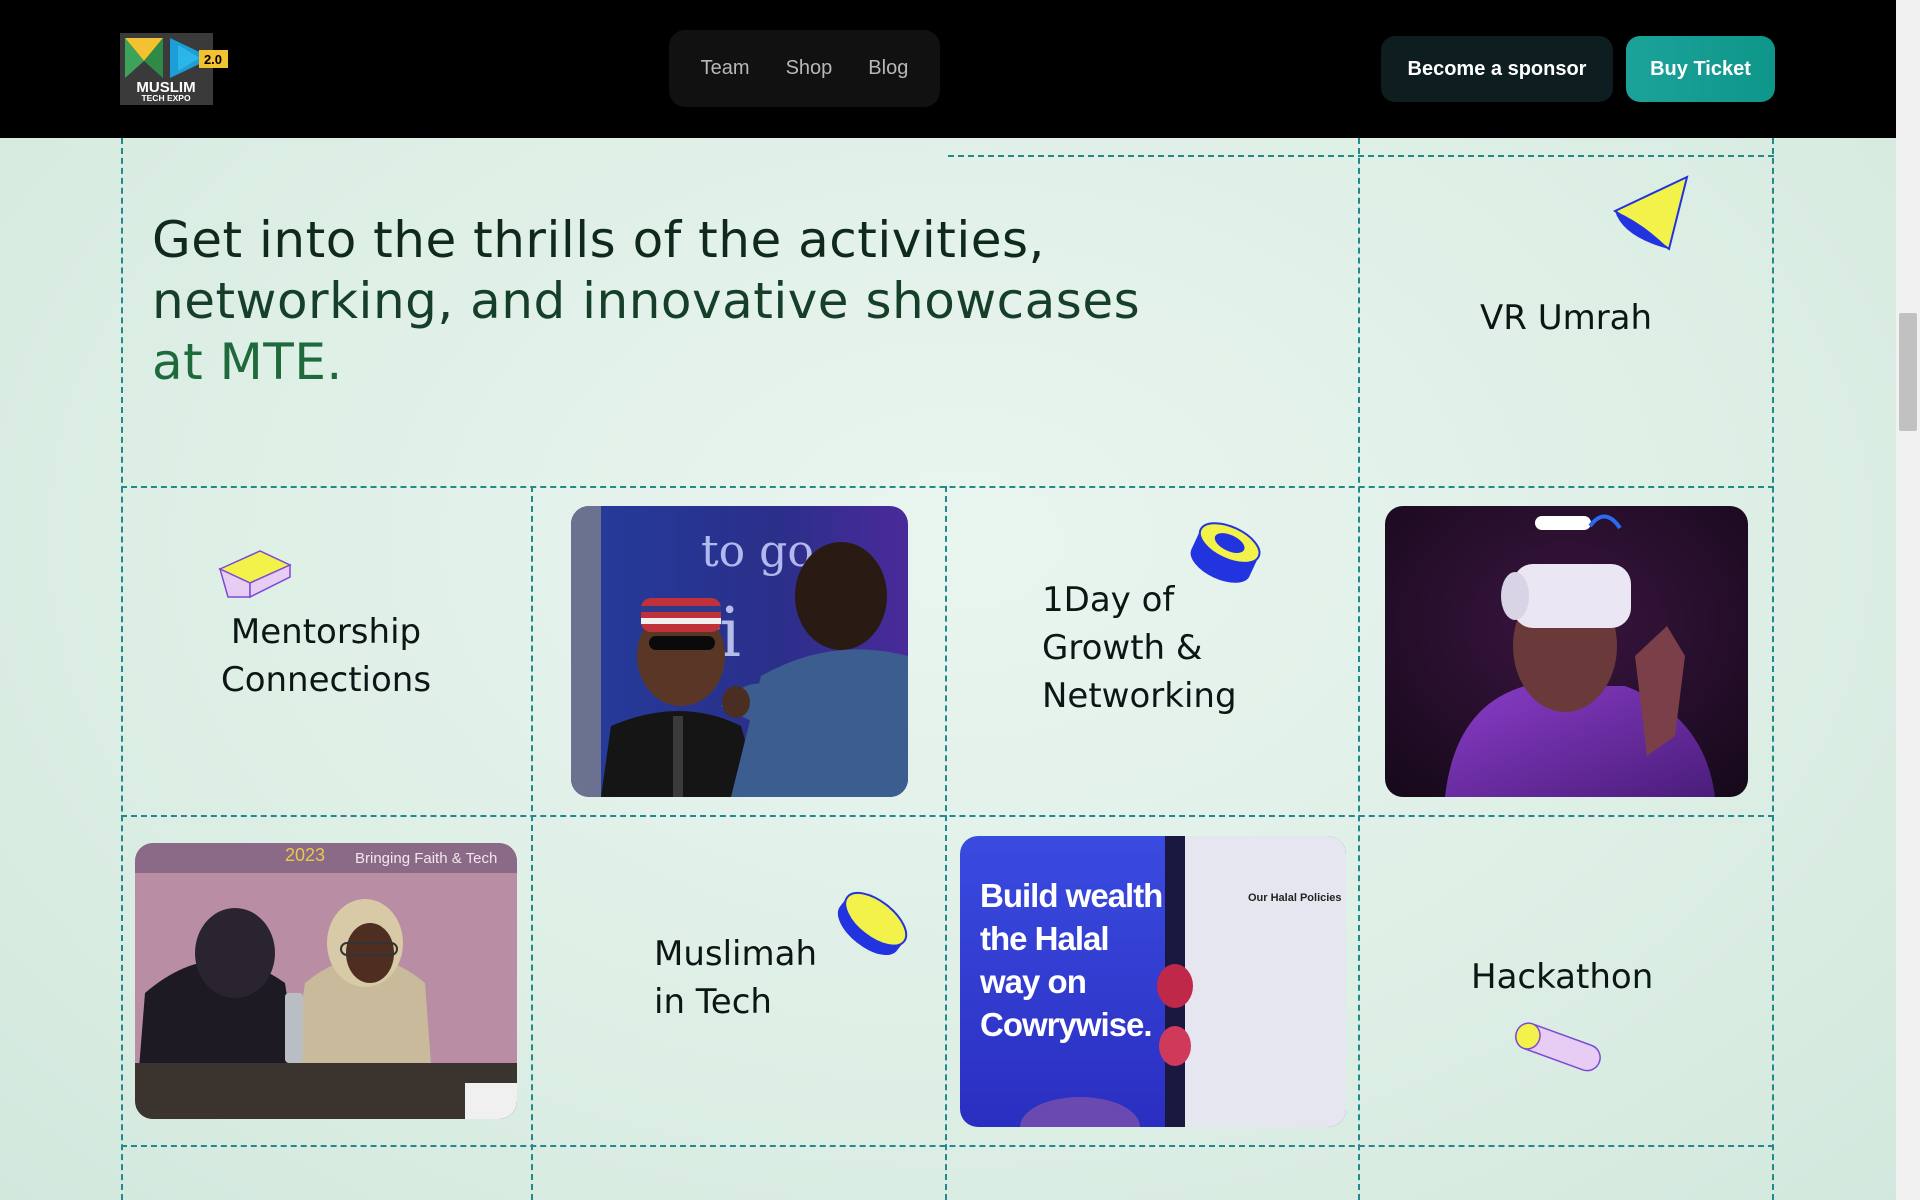 The image size is (1920, 1200). I want to click on feature-hackathon: Hackathon, so click(1562, 977).